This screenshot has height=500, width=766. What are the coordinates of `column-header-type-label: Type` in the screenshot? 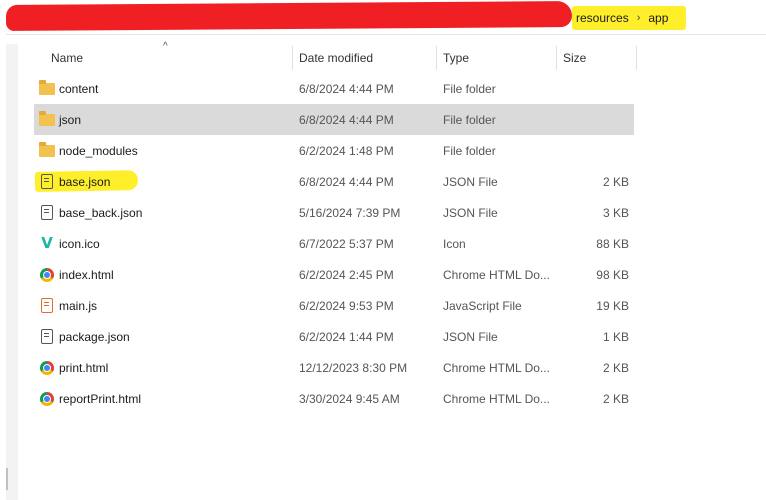 It's located at (456, 58).